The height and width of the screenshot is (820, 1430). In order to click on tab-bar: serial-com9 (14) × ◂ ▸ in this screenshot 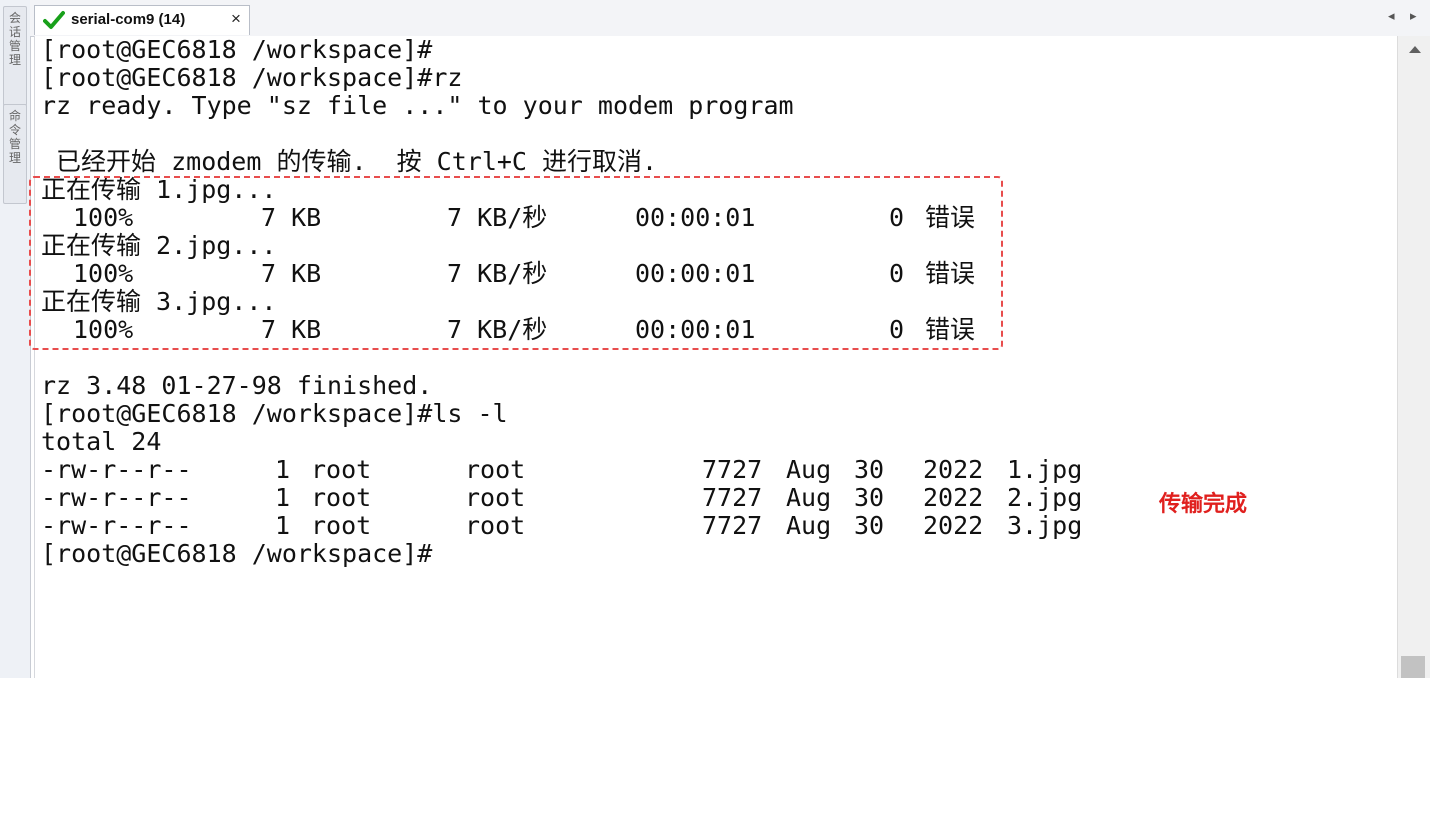, I will do `click(730, 18)`.